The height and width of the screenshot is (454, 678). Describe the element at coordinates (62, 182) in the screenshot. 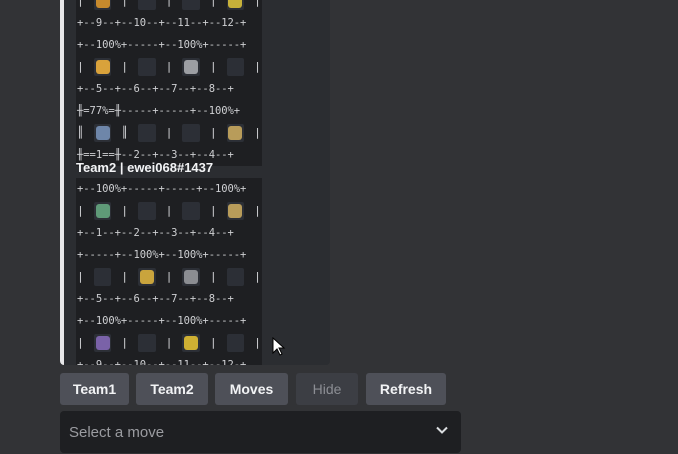

I see `embed-accent-bar` at that location.